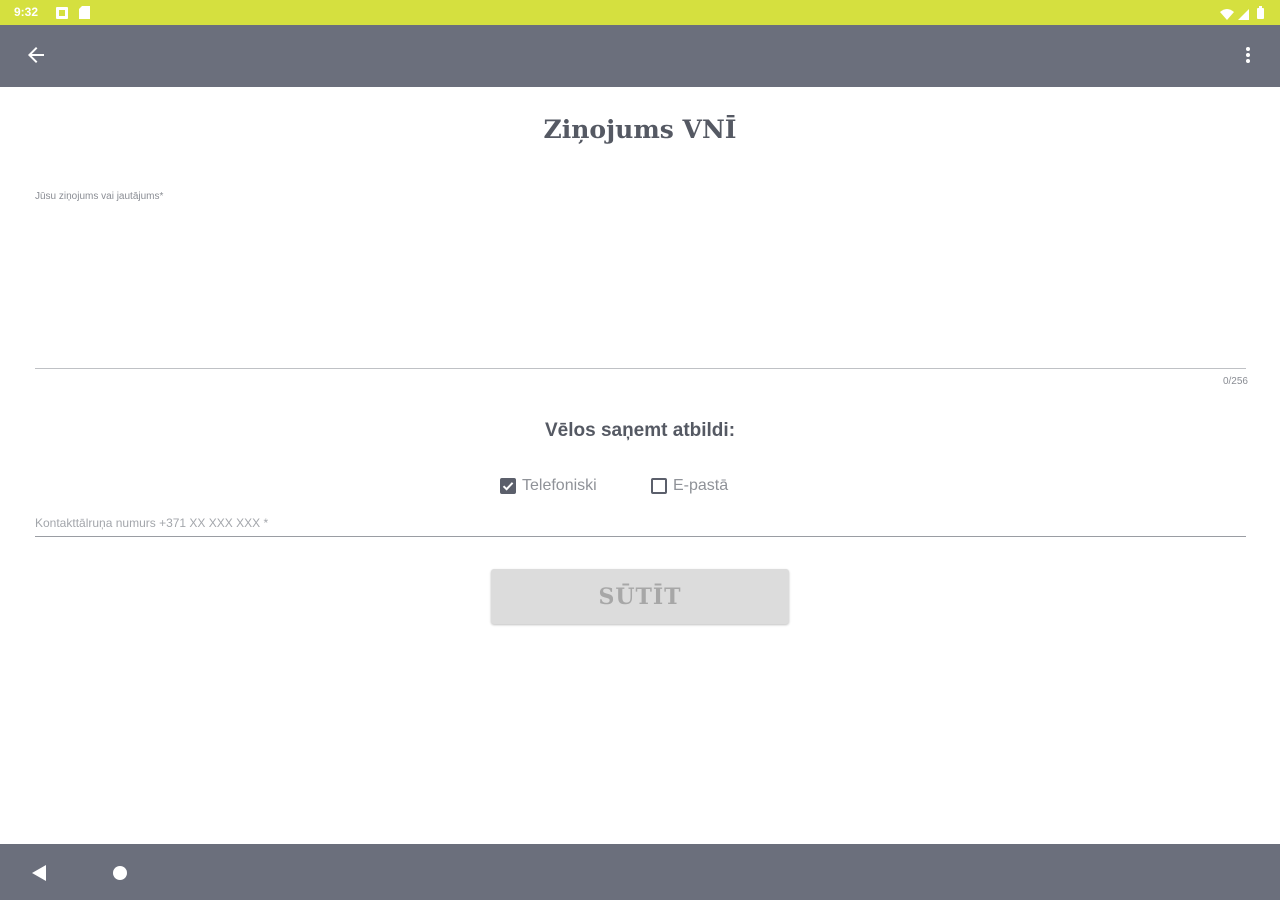 The image size is (1280, 900). I want to click on checkbox-epasta: E-pastā, so click(689, 486).